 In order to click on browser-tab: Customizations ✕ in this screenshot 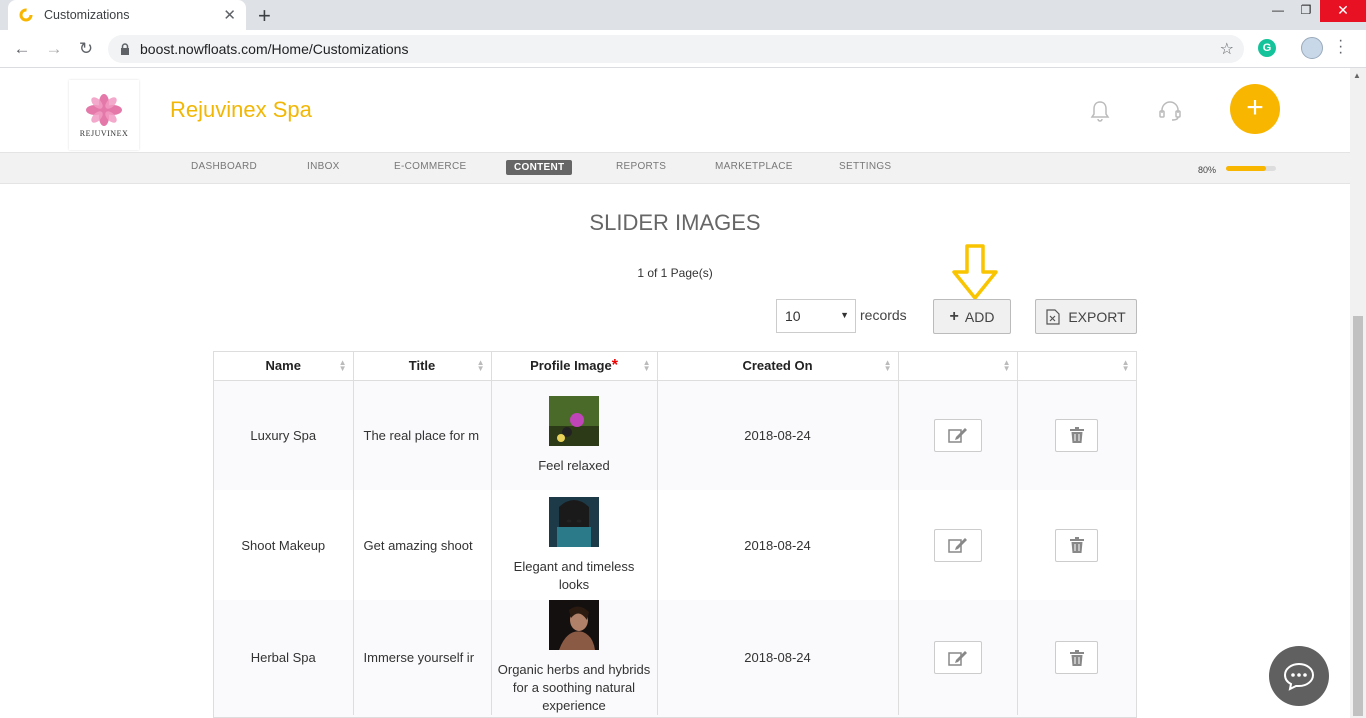, I will do `click(127, 15)`.